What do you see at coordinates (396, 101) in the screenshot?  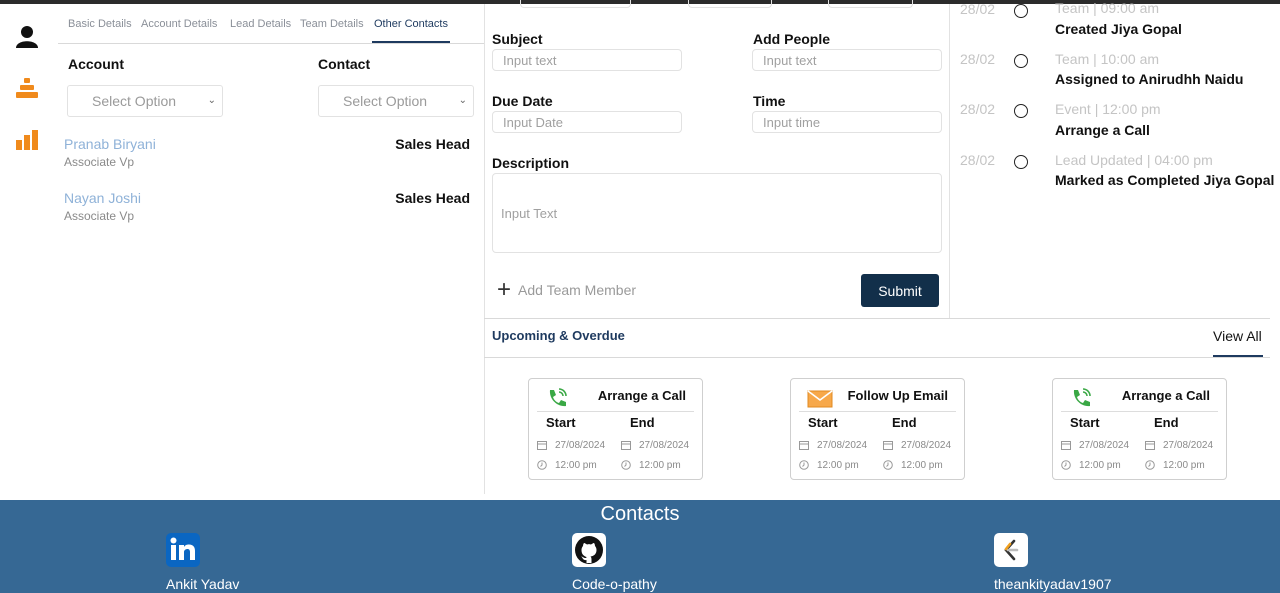 I see `contact-select: Select Option ⌄` at bounding box center [396, 101].